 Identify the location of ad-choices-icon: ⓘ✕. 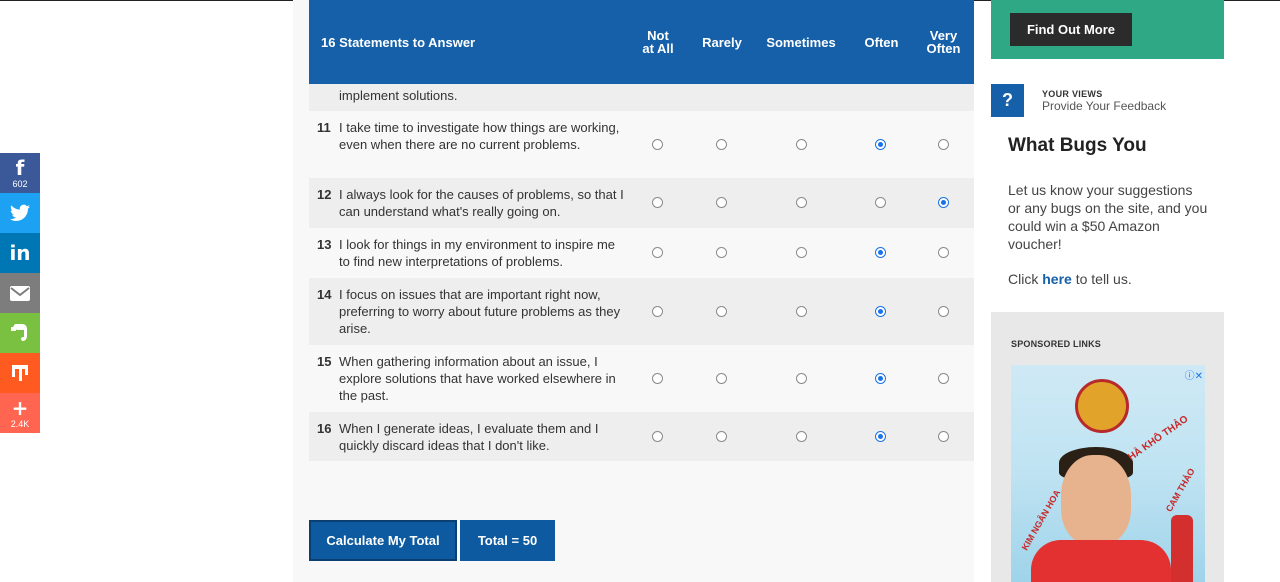
(1194, 374).